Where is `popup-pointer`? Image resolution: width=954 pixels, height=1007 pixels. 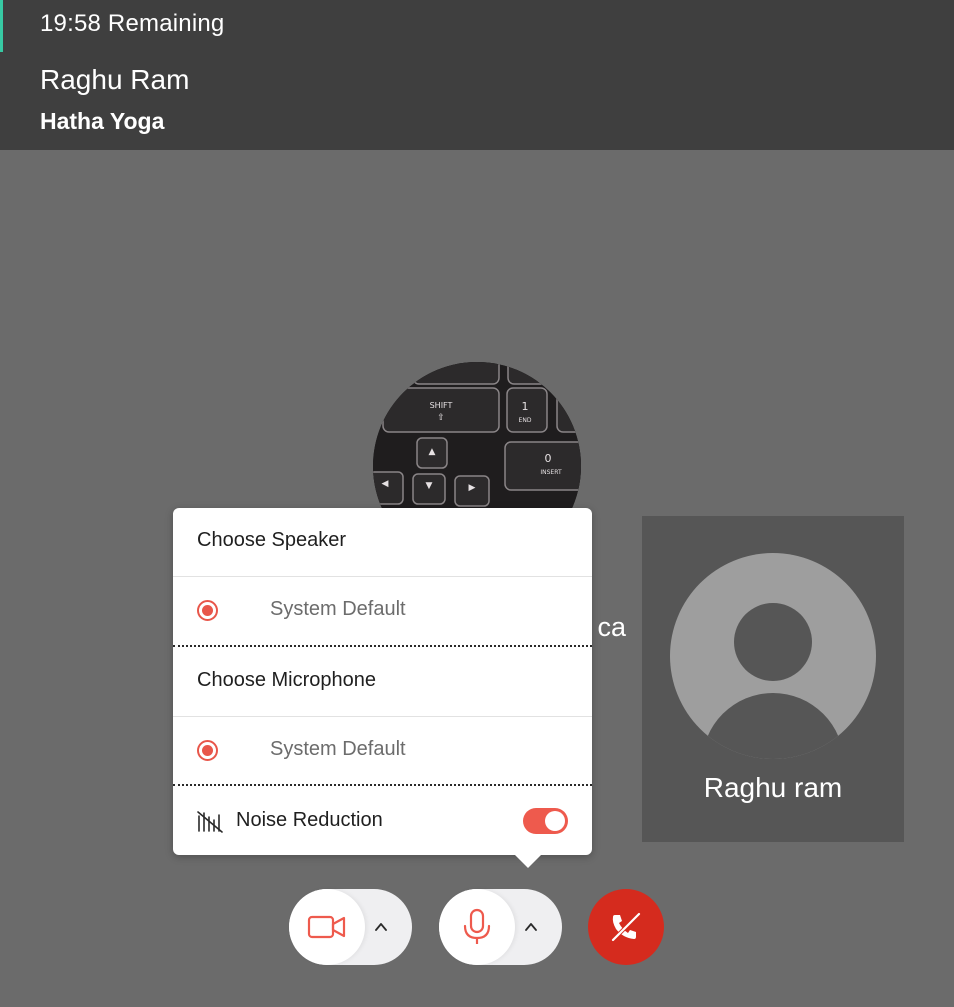
popup-pointer is located at coordinates (528, 861).